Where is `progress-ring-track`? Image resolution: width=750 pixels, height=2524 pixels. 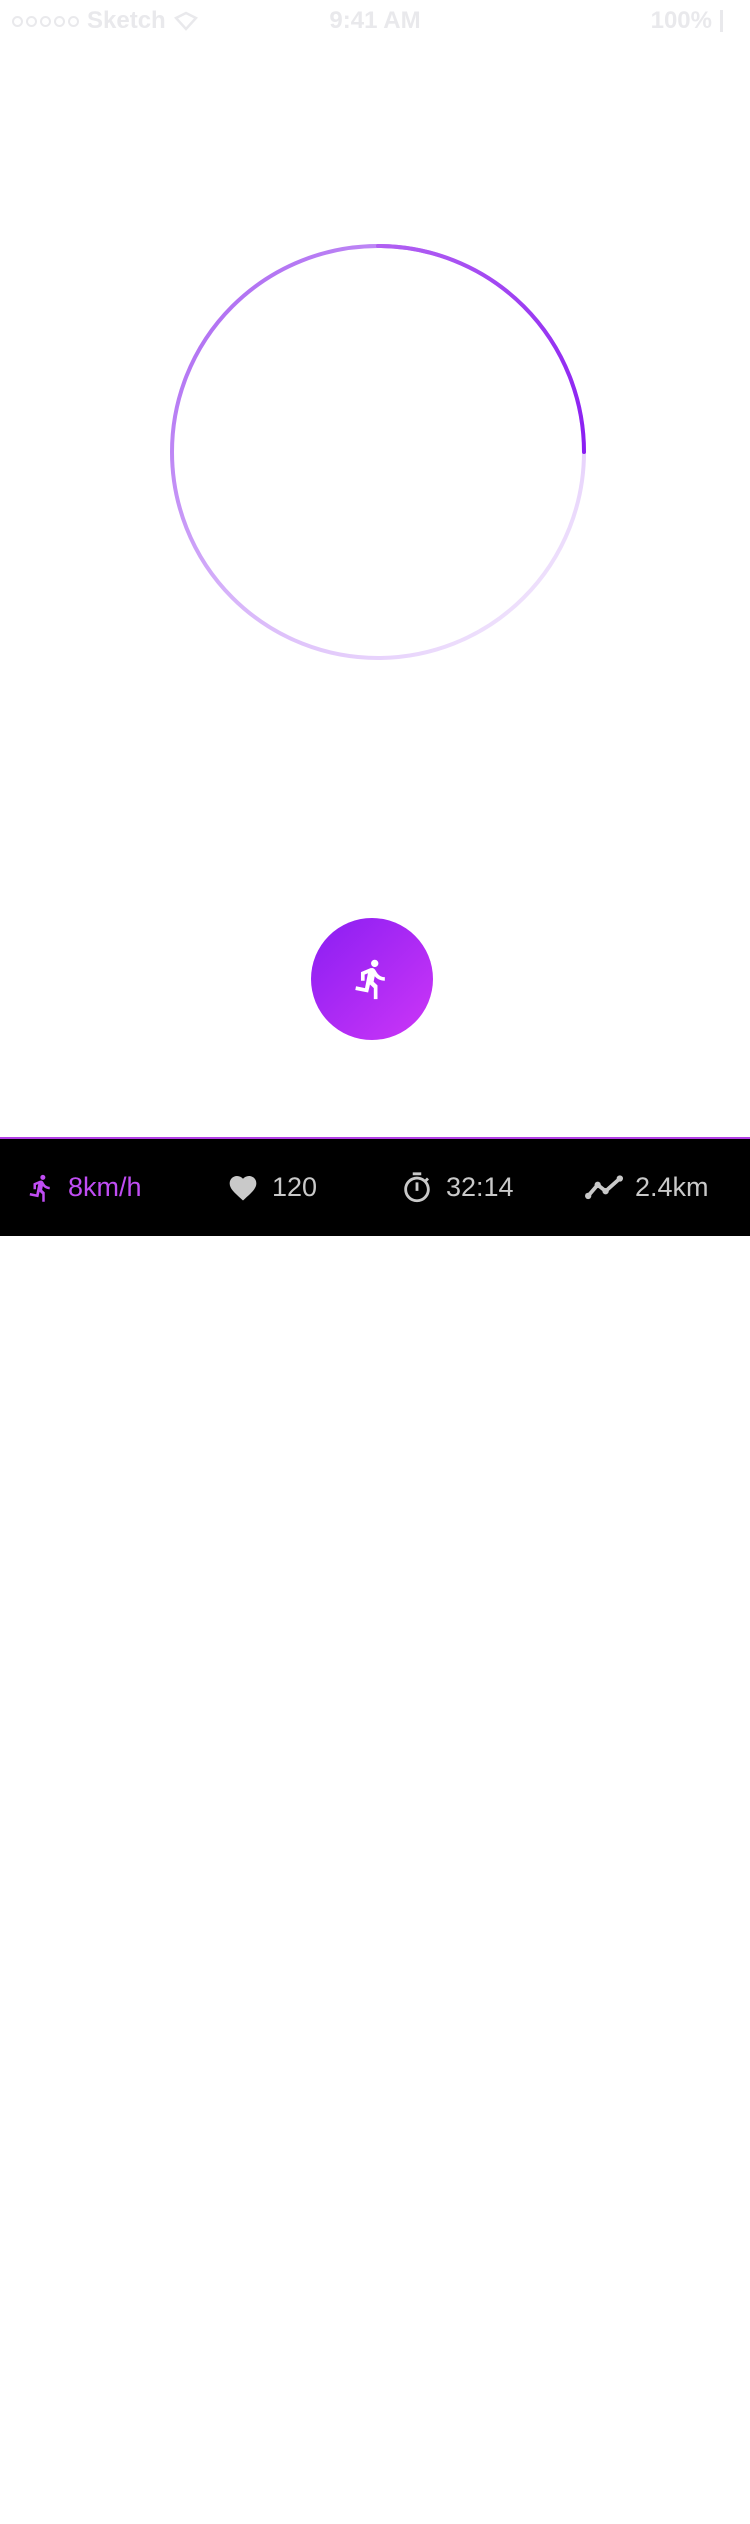
progress-ring-track is located at coordinates (378, 452).